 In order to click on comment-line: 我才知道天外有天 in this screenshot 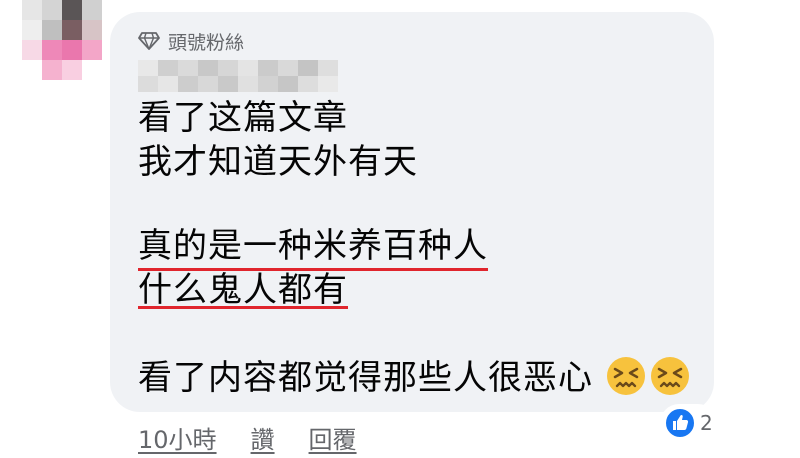, I will do `click(278, 162)`.